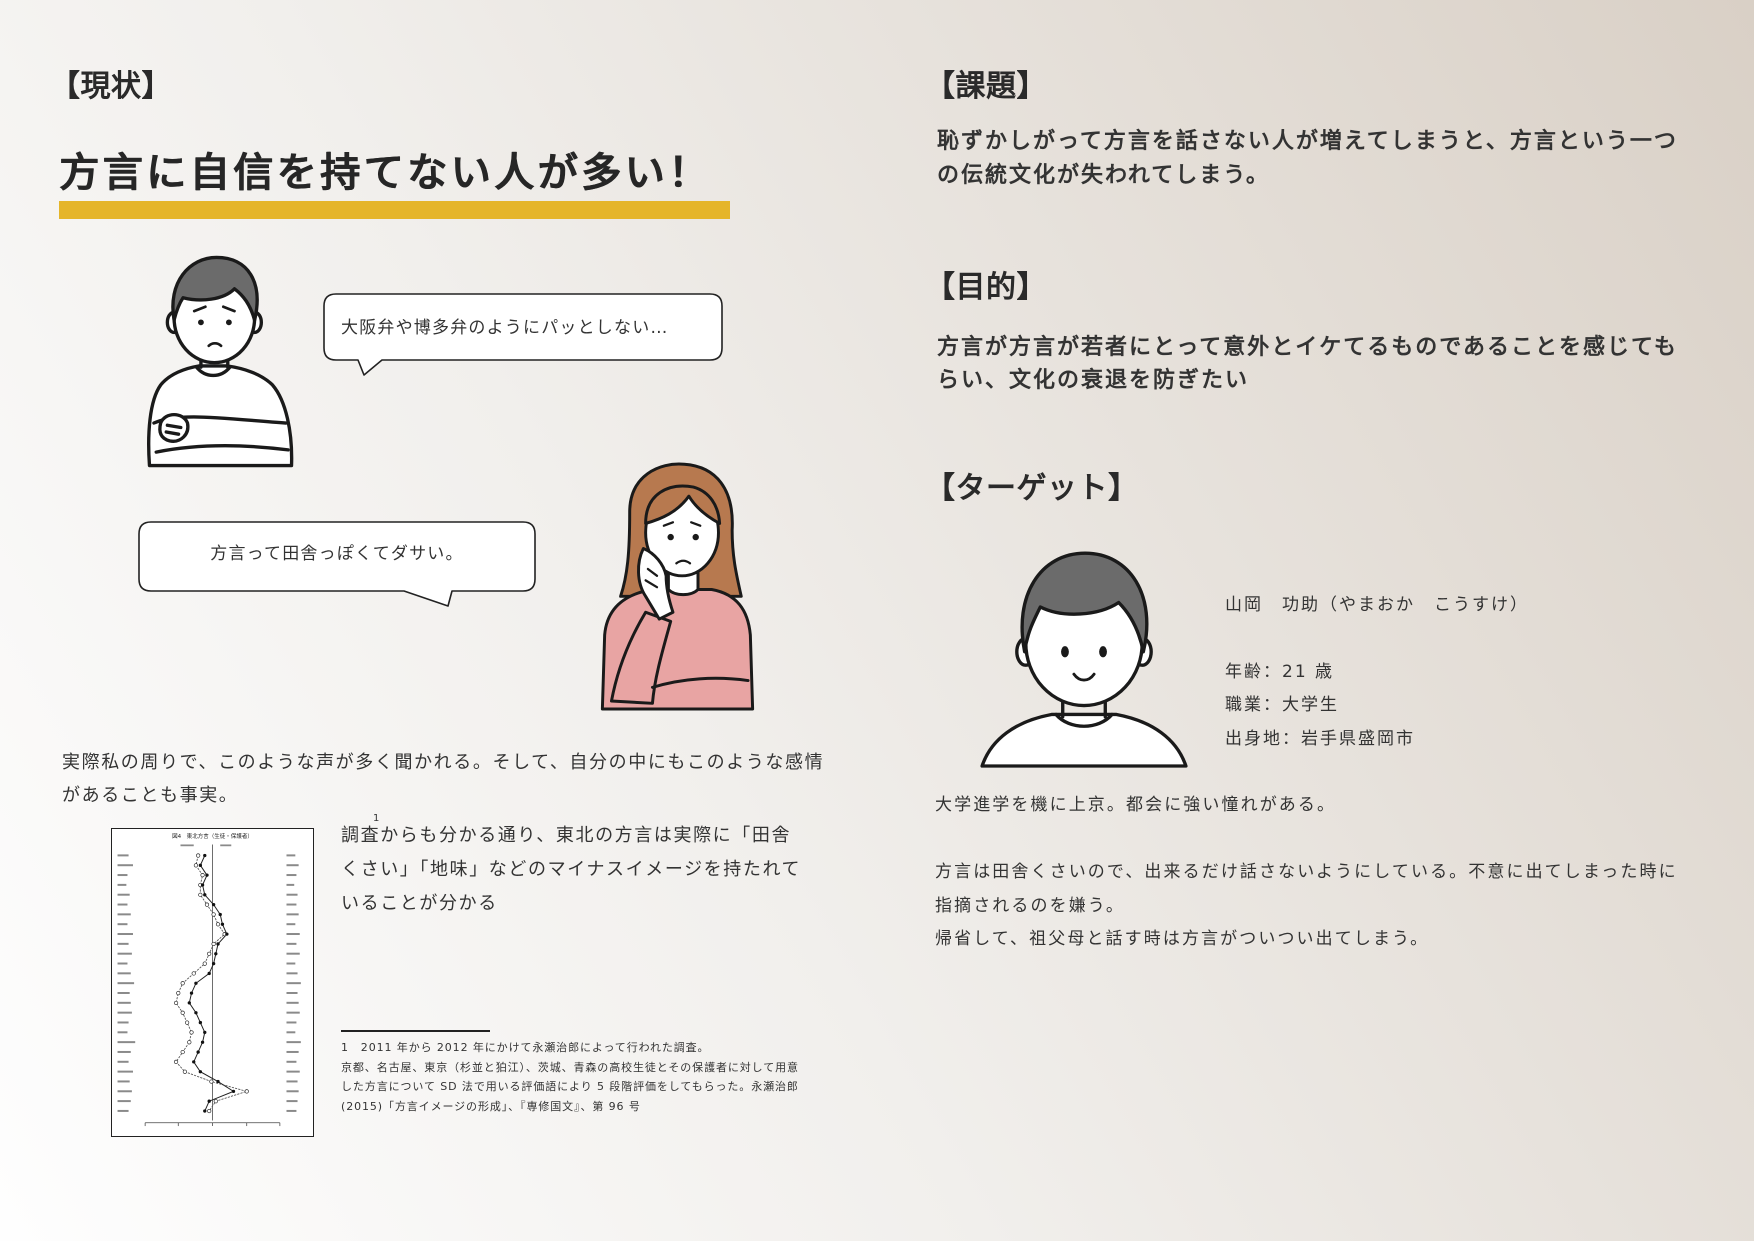 This screenshot has width=1754, height=1241. What do you see at coordinates (566, 835) in the screenshot?
I see `survey-text-line-1: 調査からも分かる通り、東北の方言は実際に「田舎` at bounding box center [566, 835].